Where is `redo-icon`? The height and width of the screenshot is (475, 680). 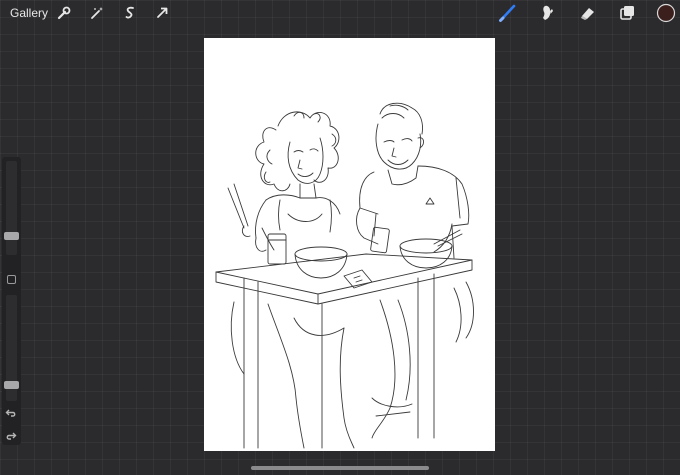 redo-icon is located at coordinates (11, 436).